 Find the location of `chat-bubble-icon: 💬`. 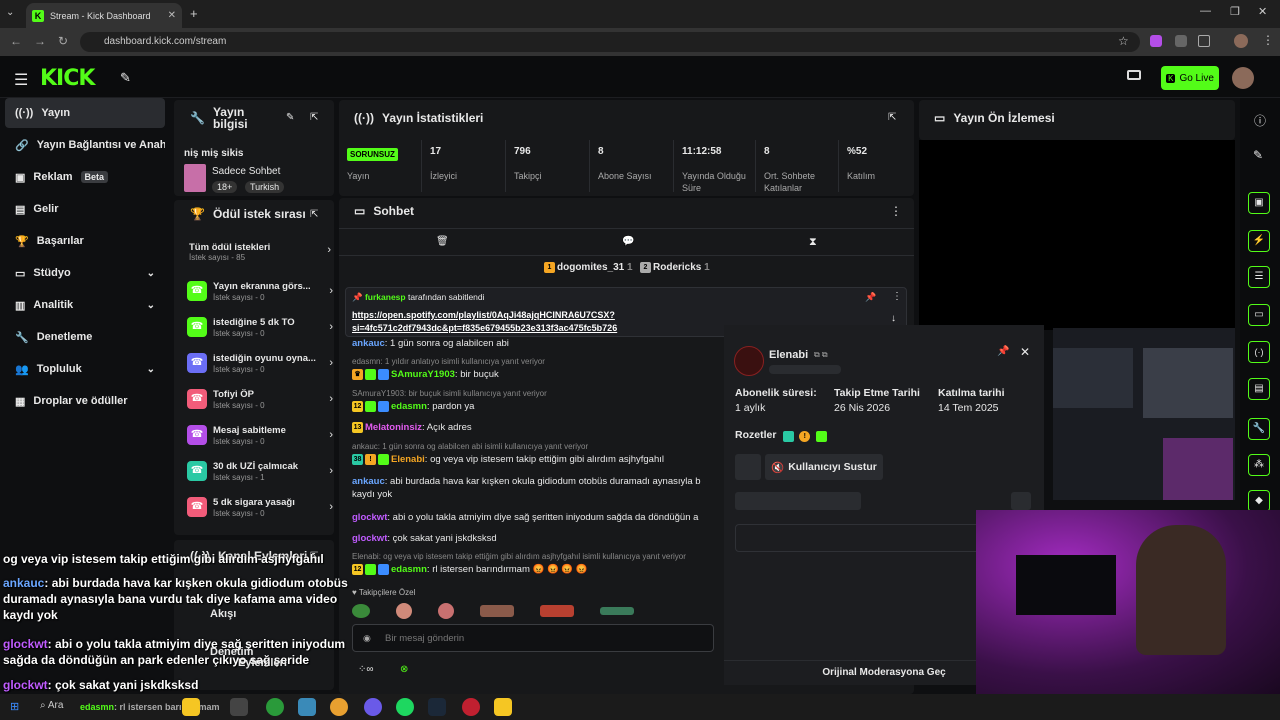

chat-bubble-icon: 💬 is located at coordinates (628, 241).